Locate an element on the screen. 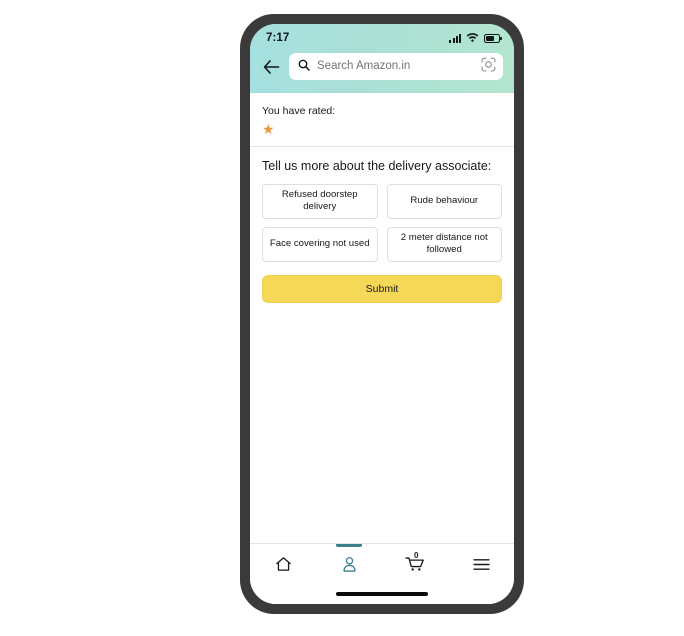  status-bar-time: 7:17 is located at coordinates (278, 38).